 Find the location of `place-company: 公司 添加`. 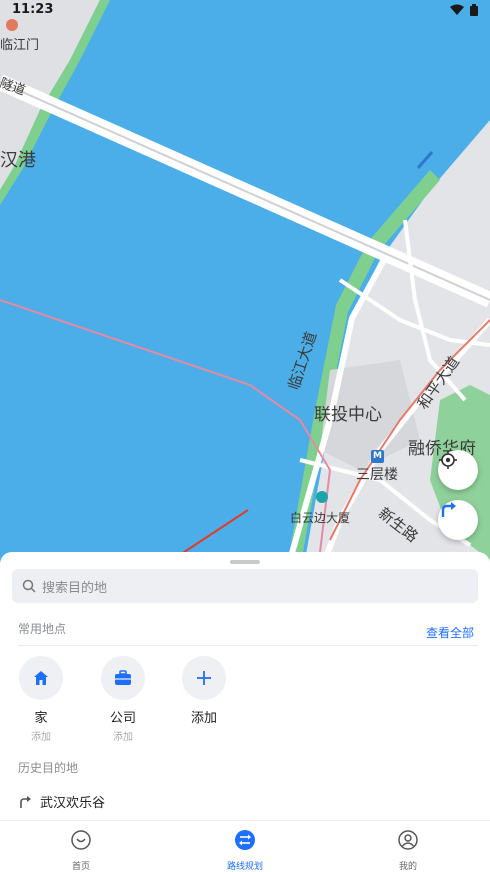

place-company: 公司 添加 is located at coordinates (123, 699).